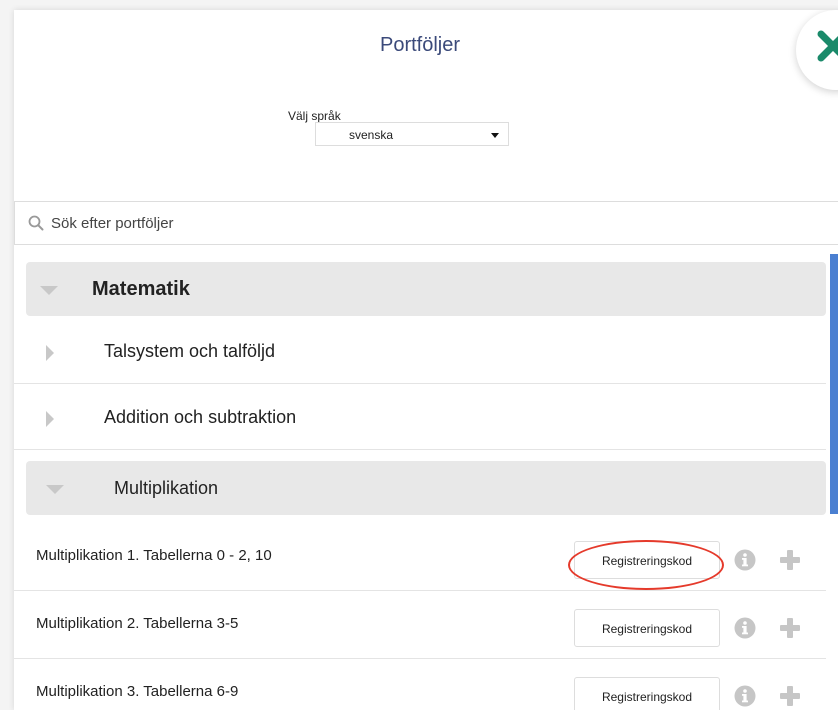 The height and width of the screenshot is (710, 838). What do you see at coordinates (137, 623) in the screenshot?
I see `item-label: Multiplikation 2. Tabellerna 3-5` at bounding box center [137, 623].